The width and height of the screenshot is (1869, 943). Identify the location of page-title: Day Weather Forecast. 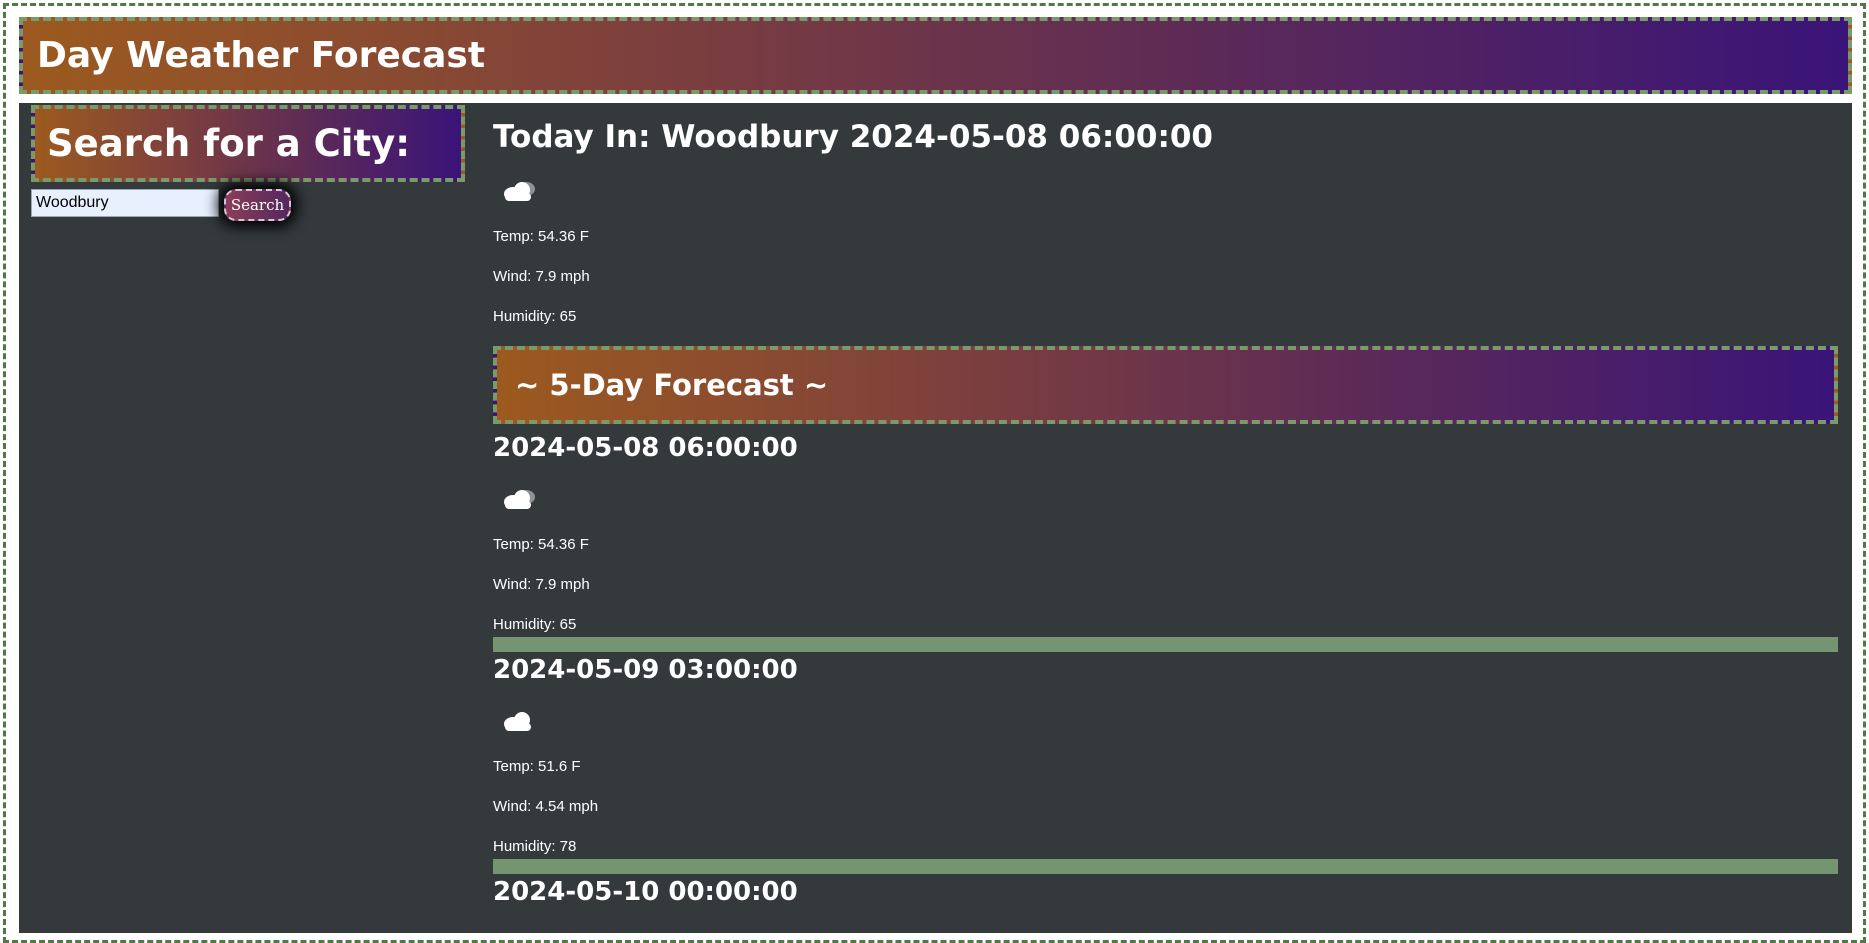
(935, 55).